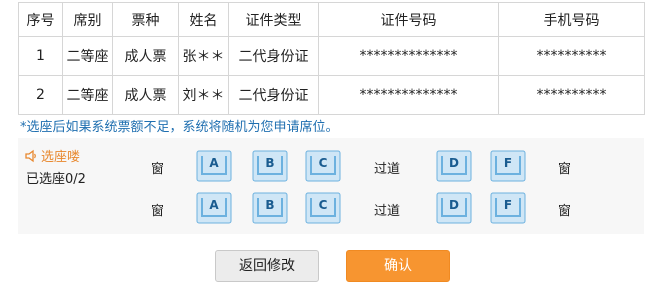 Image resolution: width=652 pixels, height=288 pixels. I want to click on back-edit-button: 返回修改, so click(267, 266).